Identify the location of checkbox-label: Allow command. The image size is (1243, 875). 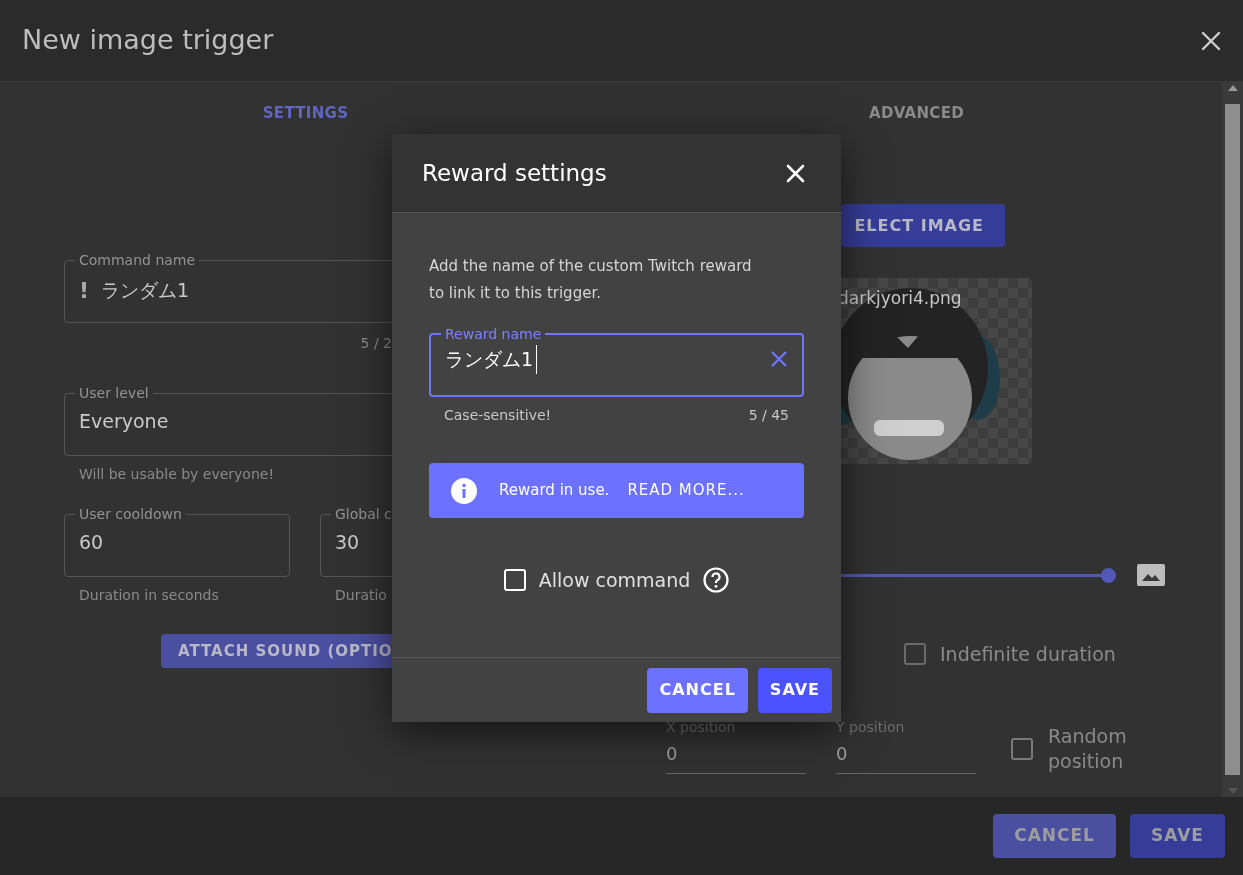
(614, 580).